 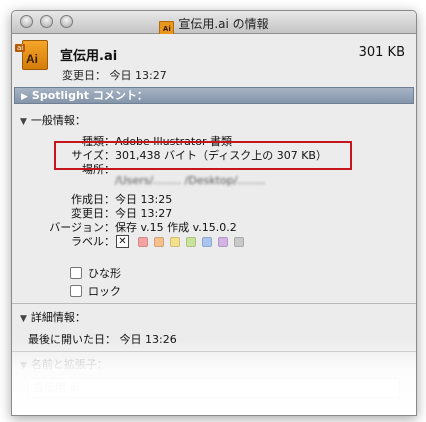 I want to click on disclosure-triangle-right-icon: ▶, so click(x=24, y=97).